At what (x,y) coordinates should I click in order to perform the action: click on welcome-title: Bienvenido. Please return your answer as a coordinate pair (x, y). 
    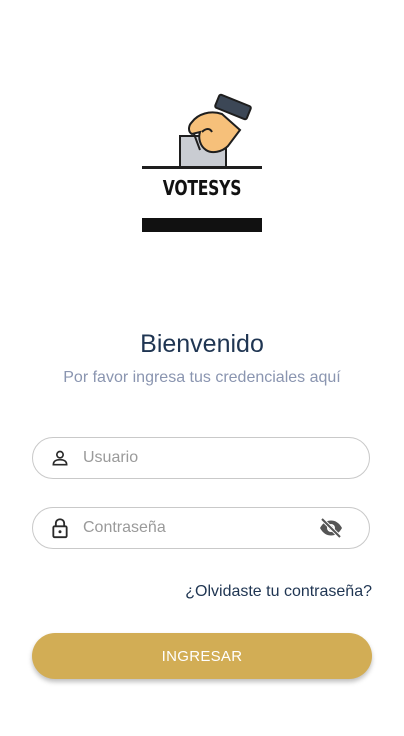
    Looking at the image, I should click on (202, 344).